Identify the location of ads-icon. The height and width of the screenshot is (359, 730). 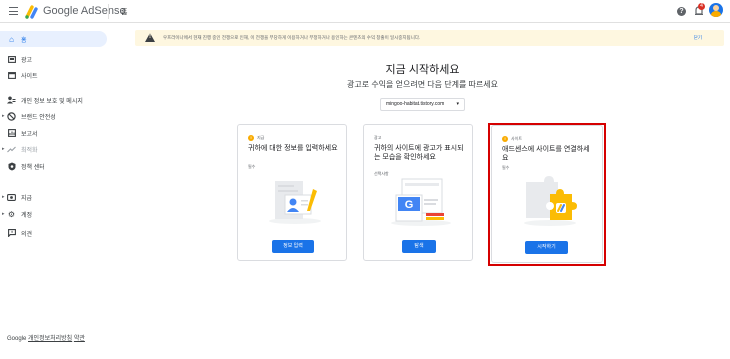
(11, 59).